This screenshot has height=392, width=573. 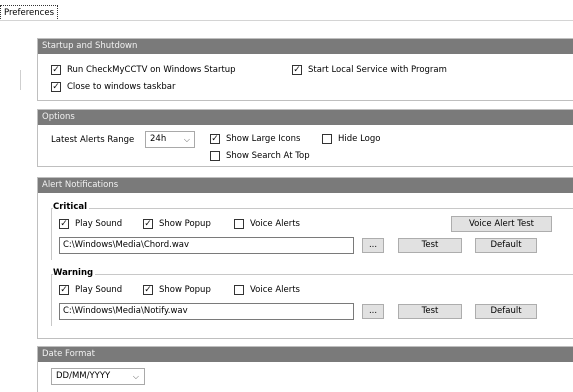 I want to click on show-large-icons-checkbox: ✓ Show Large Icons, so click(x=255, y=139).